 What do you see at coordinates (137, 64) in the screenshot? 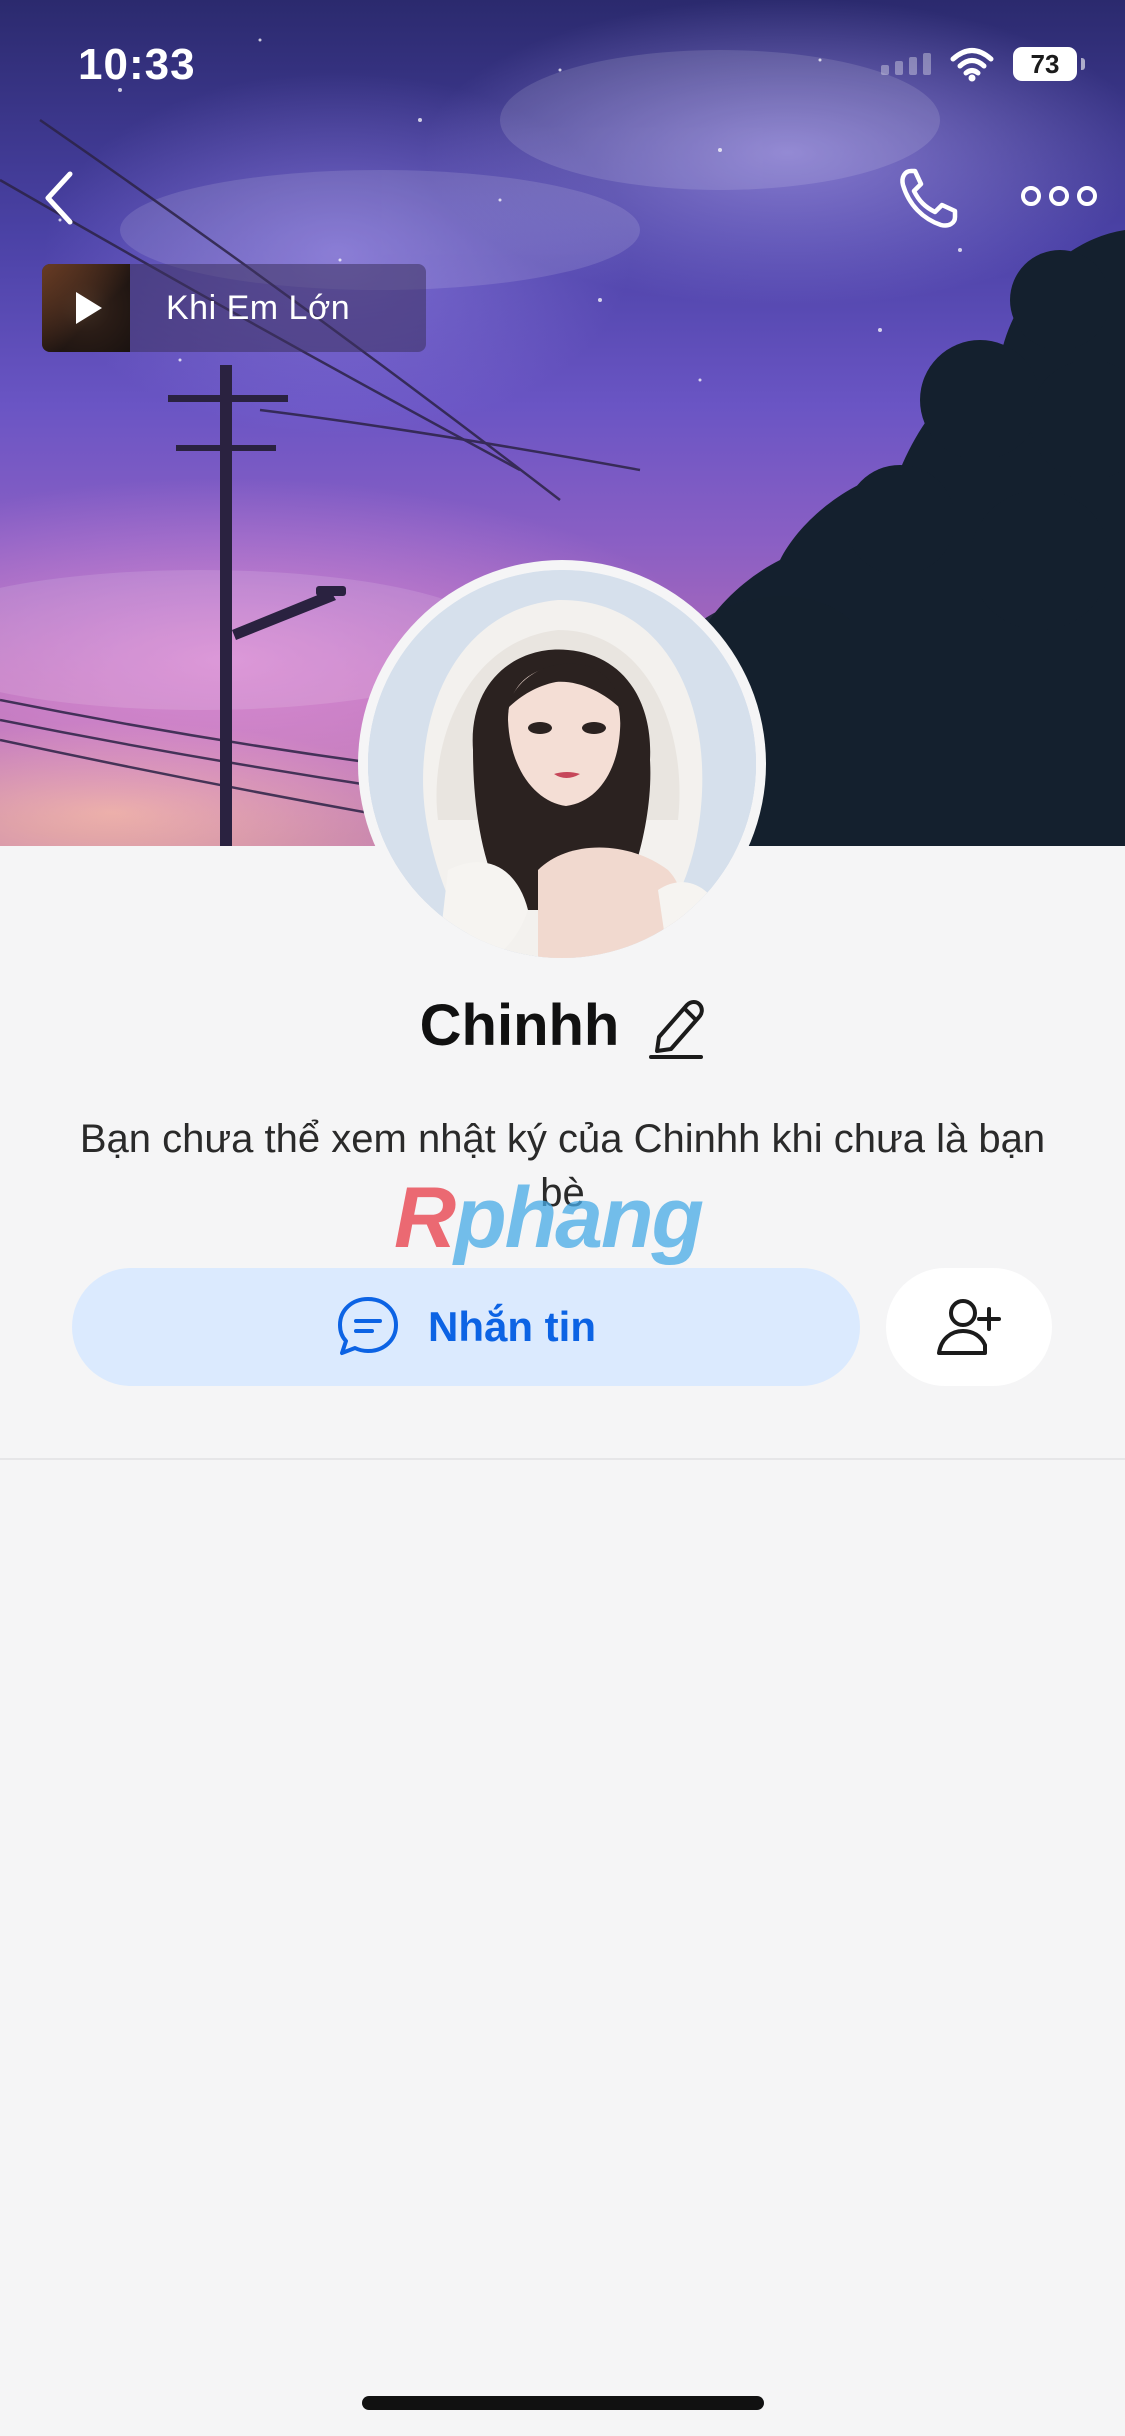
I see `status-time: 10:33` at bounding box center [137, 64].